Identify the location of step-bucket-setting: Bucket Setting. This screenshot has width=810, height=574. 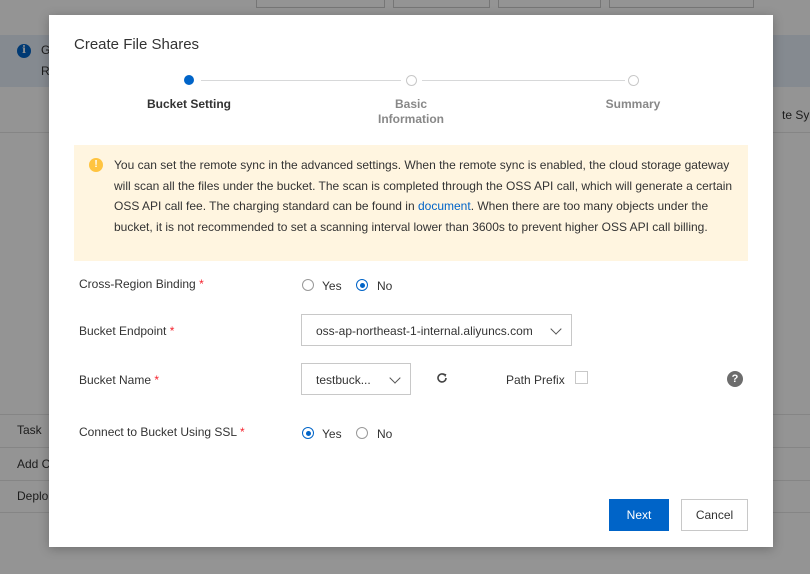
(189, 104).